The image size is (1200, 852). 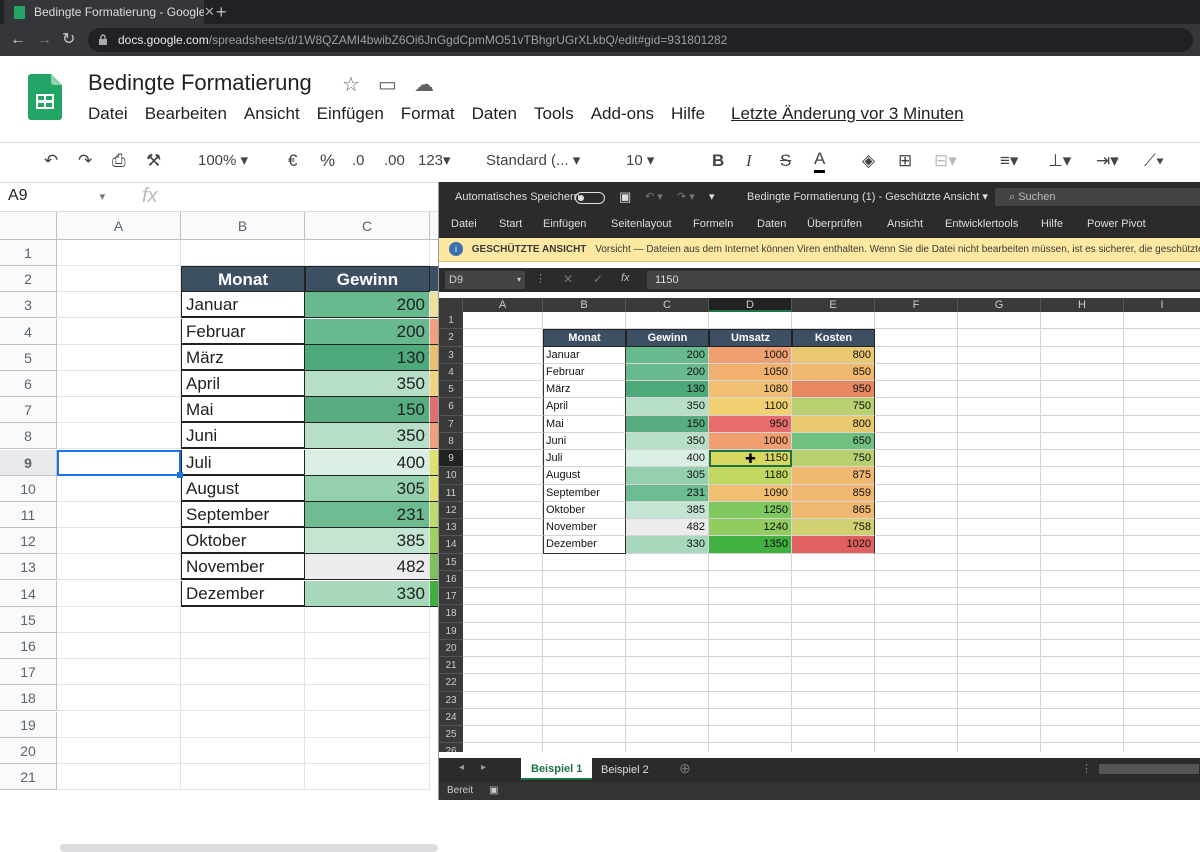 What do you see at coordinates (667, 305) in the screenshot?
I see `excel-column-header-c: C` at bounding box center [667, 305].